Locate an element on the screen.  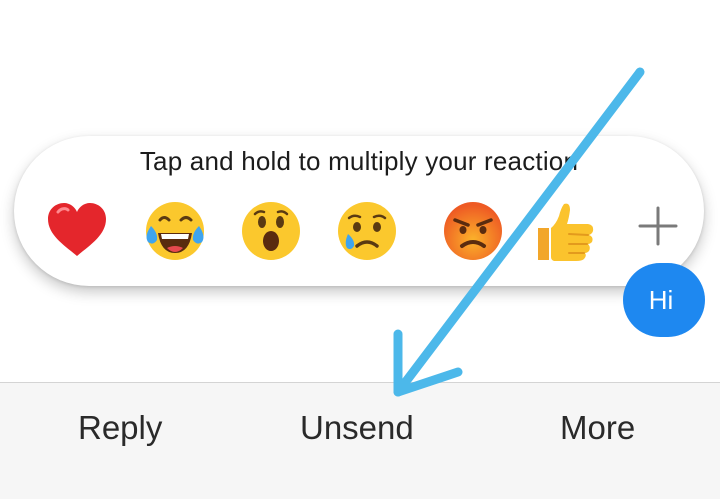
face-with-open-mouth-icon is located at coordinates (271, 231).